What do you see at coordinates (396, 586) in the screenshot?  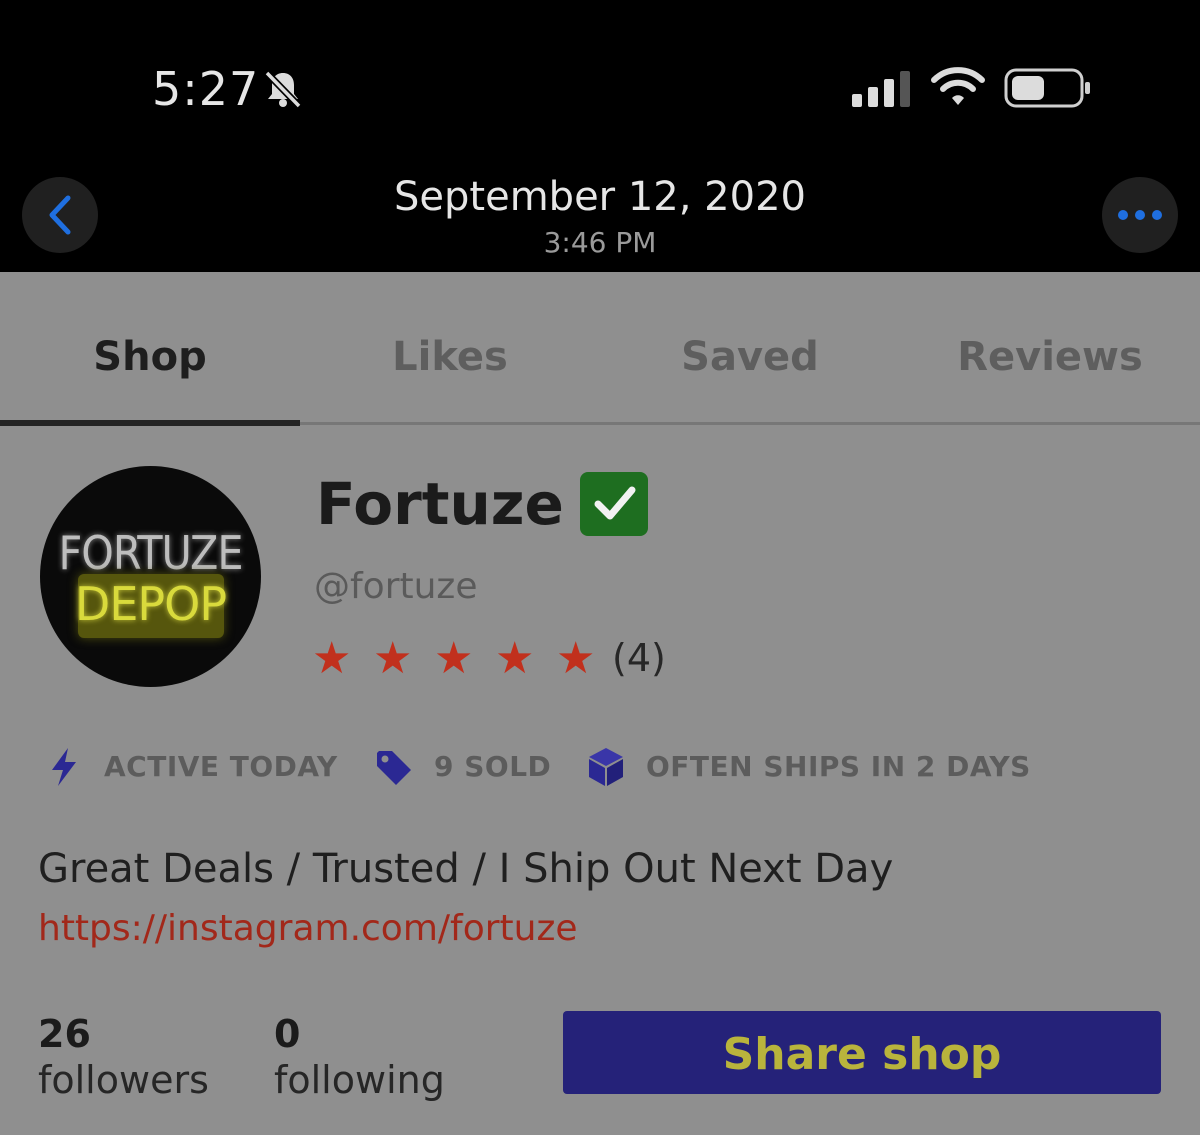 I see `shop-handle: @fortuze` at bounding box center [396, 586].